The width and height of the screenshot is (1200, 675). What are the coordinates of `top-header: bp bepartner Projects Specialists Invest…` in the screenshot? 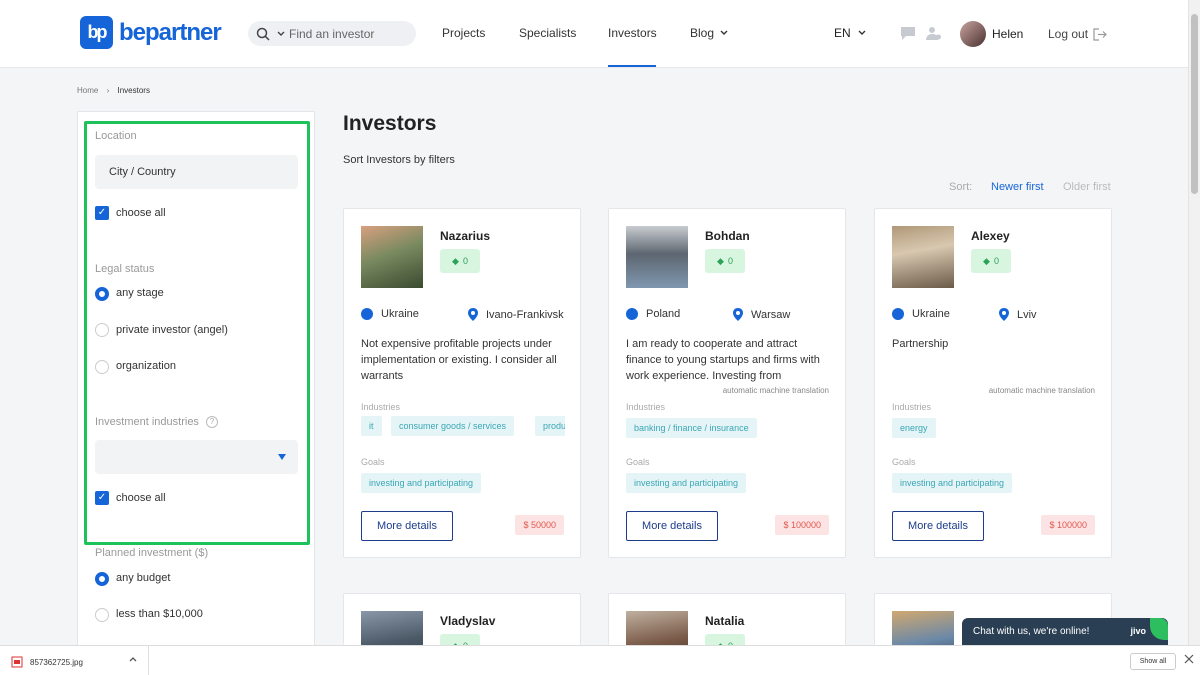 It's located at (594, 34).